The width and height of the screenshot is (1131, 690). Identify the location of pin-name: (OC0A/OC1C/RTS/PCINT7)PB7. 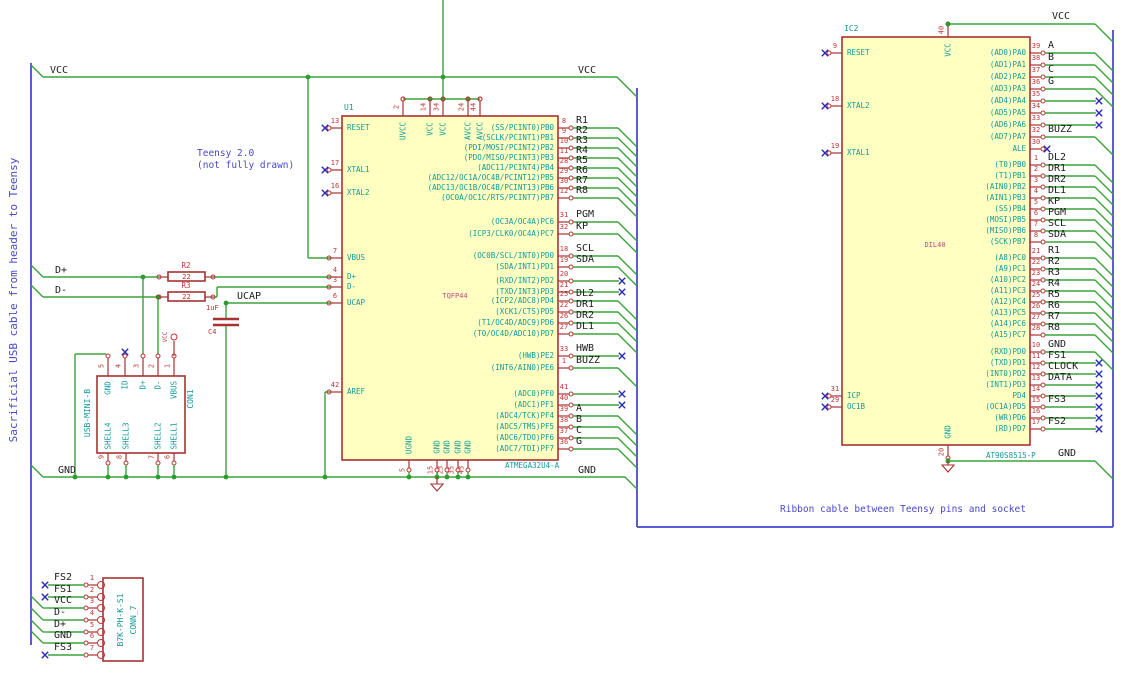
(497, 197).